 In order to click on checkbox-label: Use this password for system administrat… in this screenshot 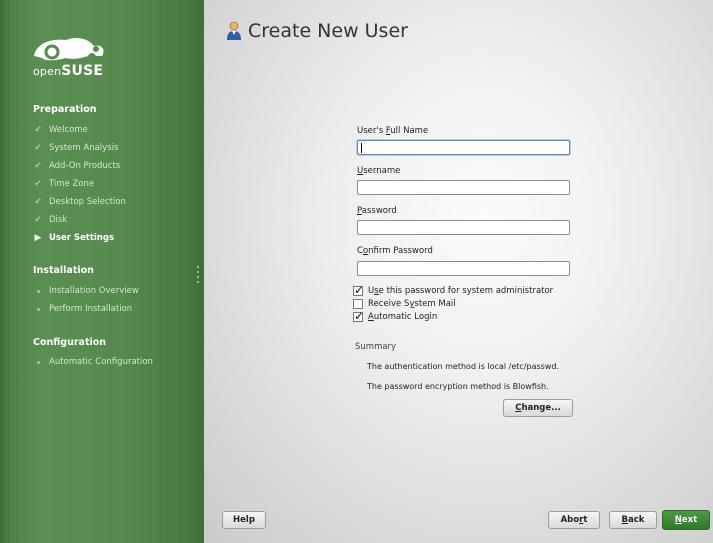, I will do `click(461, 291)`.